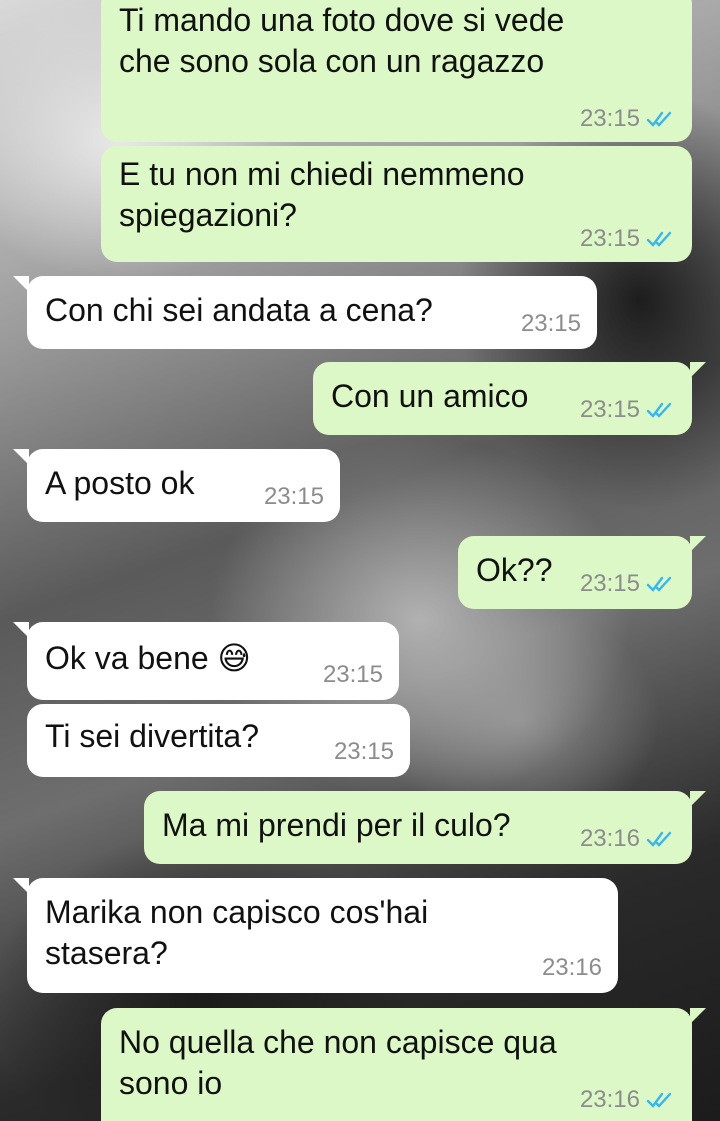  Describe the element at coordinates (322, 194) in the screenshot. I see `message-text: E tu non mi chiedi nemmeno spiegazioni?` at that location.